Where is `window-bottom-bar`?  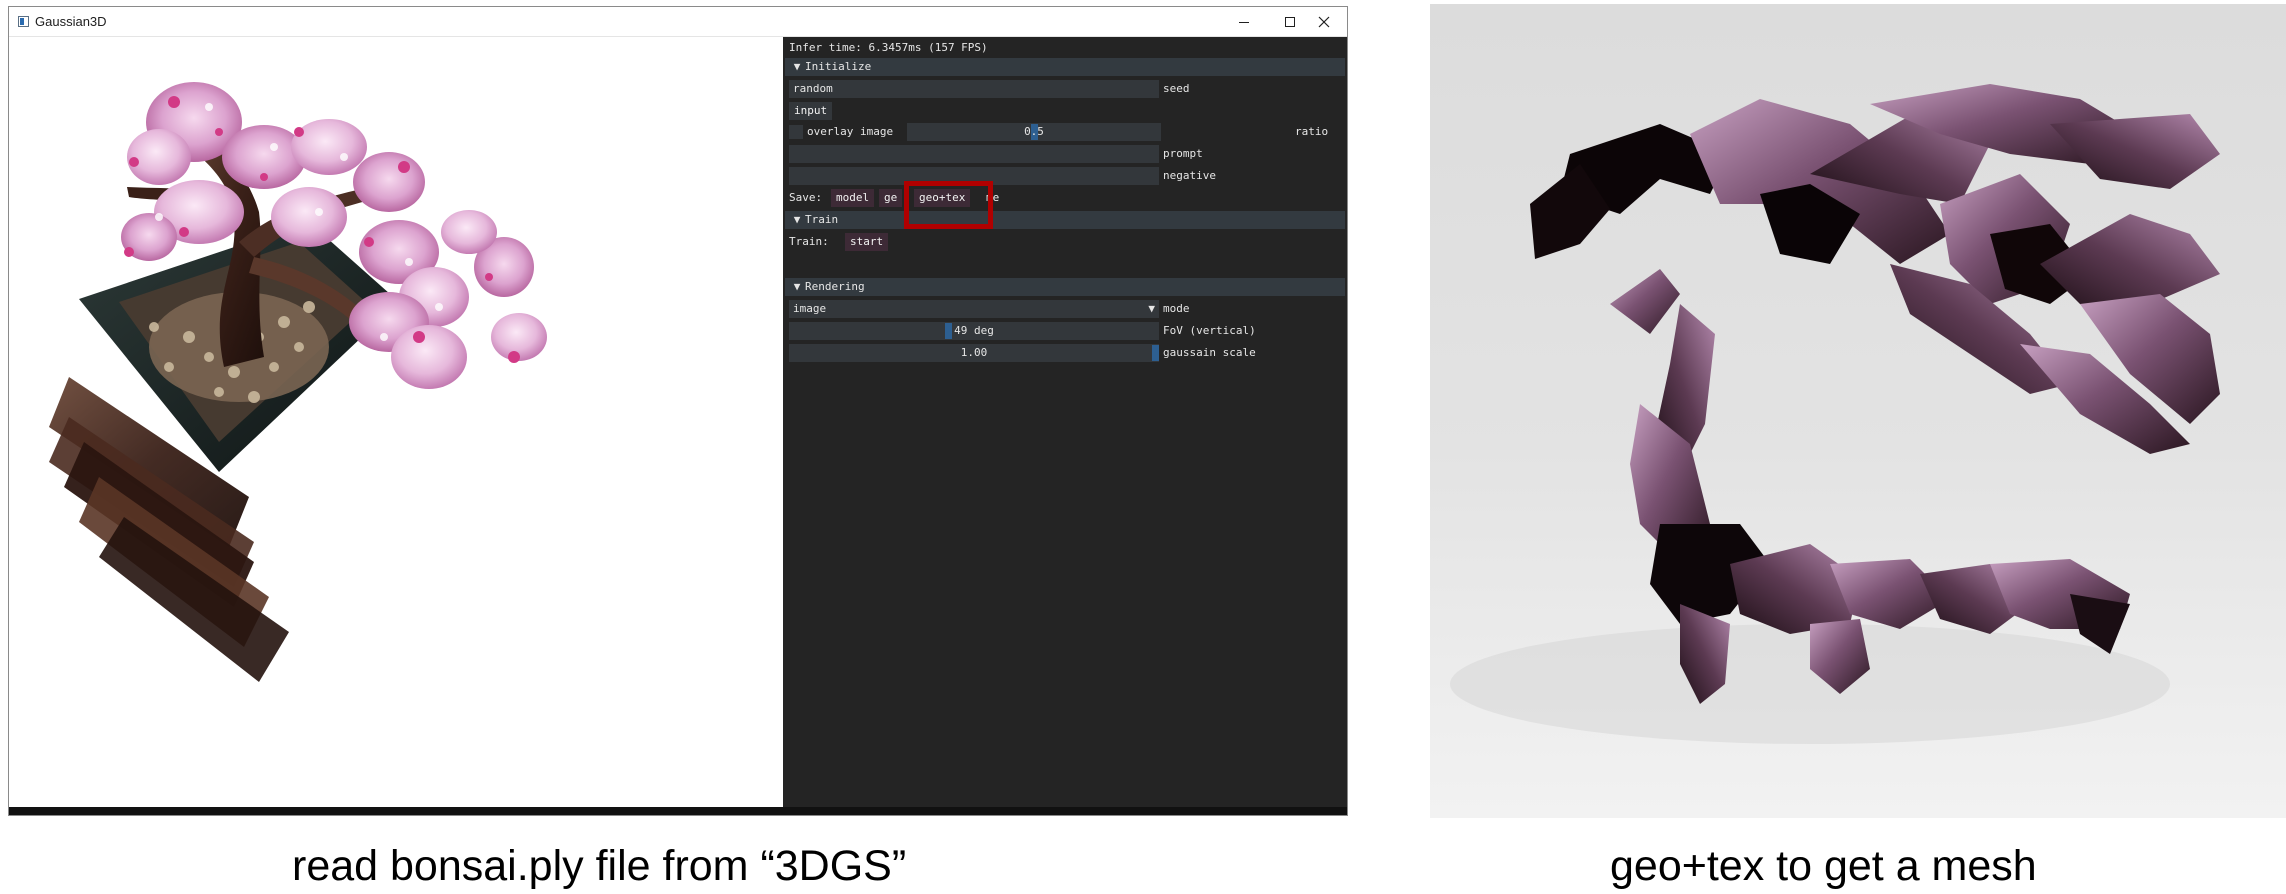 window-bottom-bar is located at coordinates (678, 811).